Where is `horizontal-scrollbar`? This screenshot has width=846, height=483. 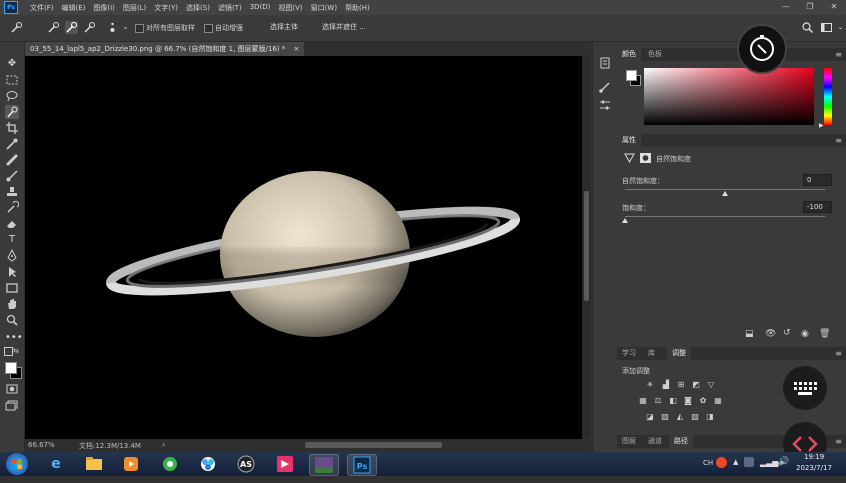 horizontal-scrollbar is located at coordinates (375, 445).